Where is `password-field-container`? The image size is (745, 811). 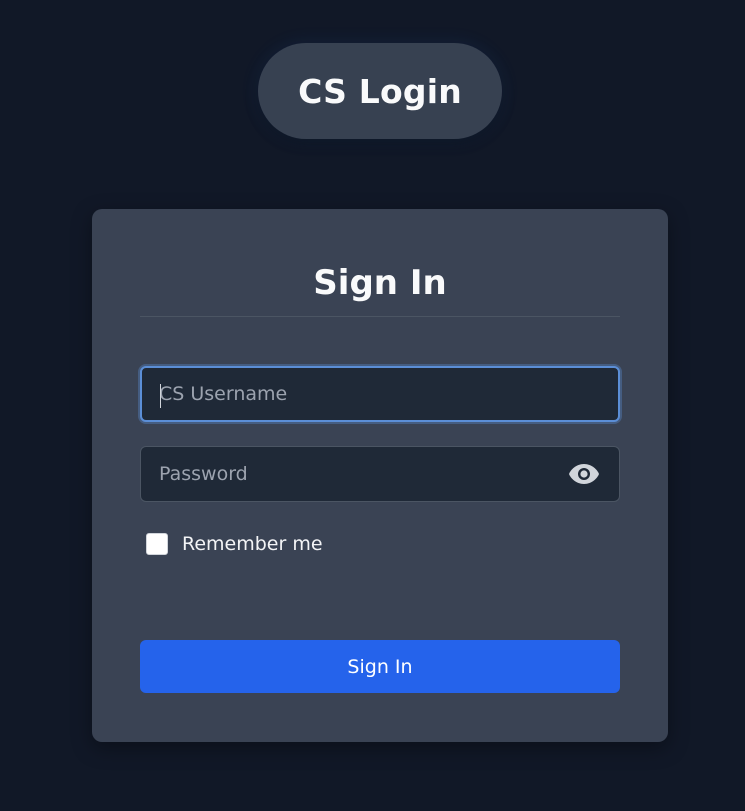 password-field-container is located at coordinates (380, 474).